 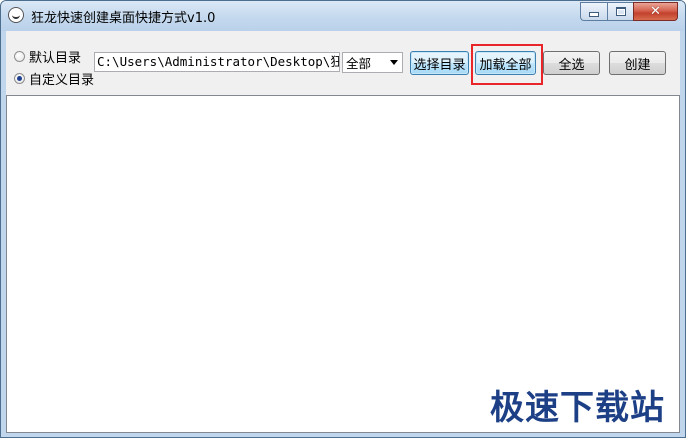 What do you see at coordinates (16, 15) in the screenshot?
I see `app-icon` at bounding box center [16, 15].